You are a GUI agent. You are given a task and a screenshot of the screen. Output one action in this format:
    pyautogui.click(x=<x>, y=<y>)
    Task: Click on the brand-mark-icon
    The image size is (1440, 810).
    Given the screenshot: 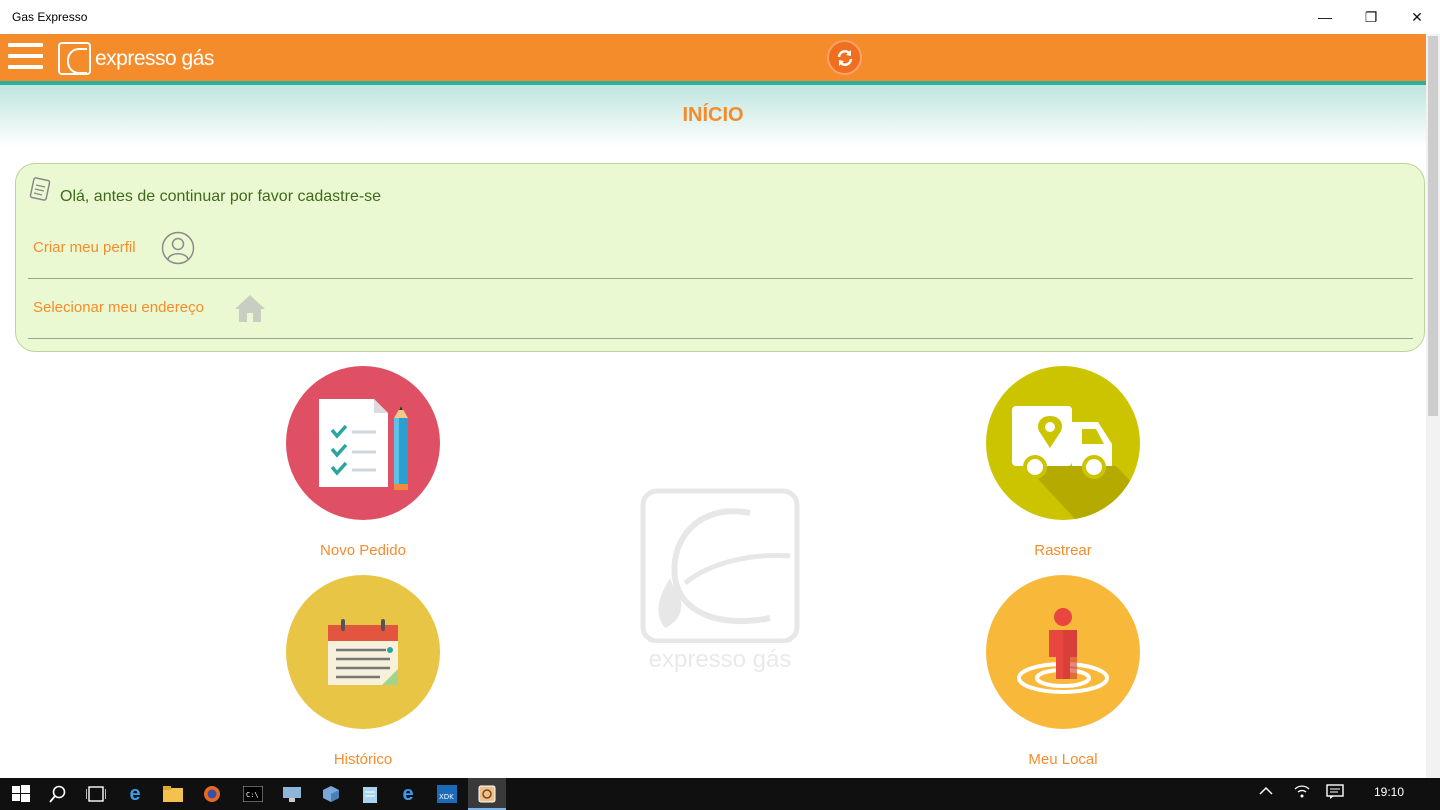 What is the action you would take?
    pyautogui.click(x=74, y=58)
    